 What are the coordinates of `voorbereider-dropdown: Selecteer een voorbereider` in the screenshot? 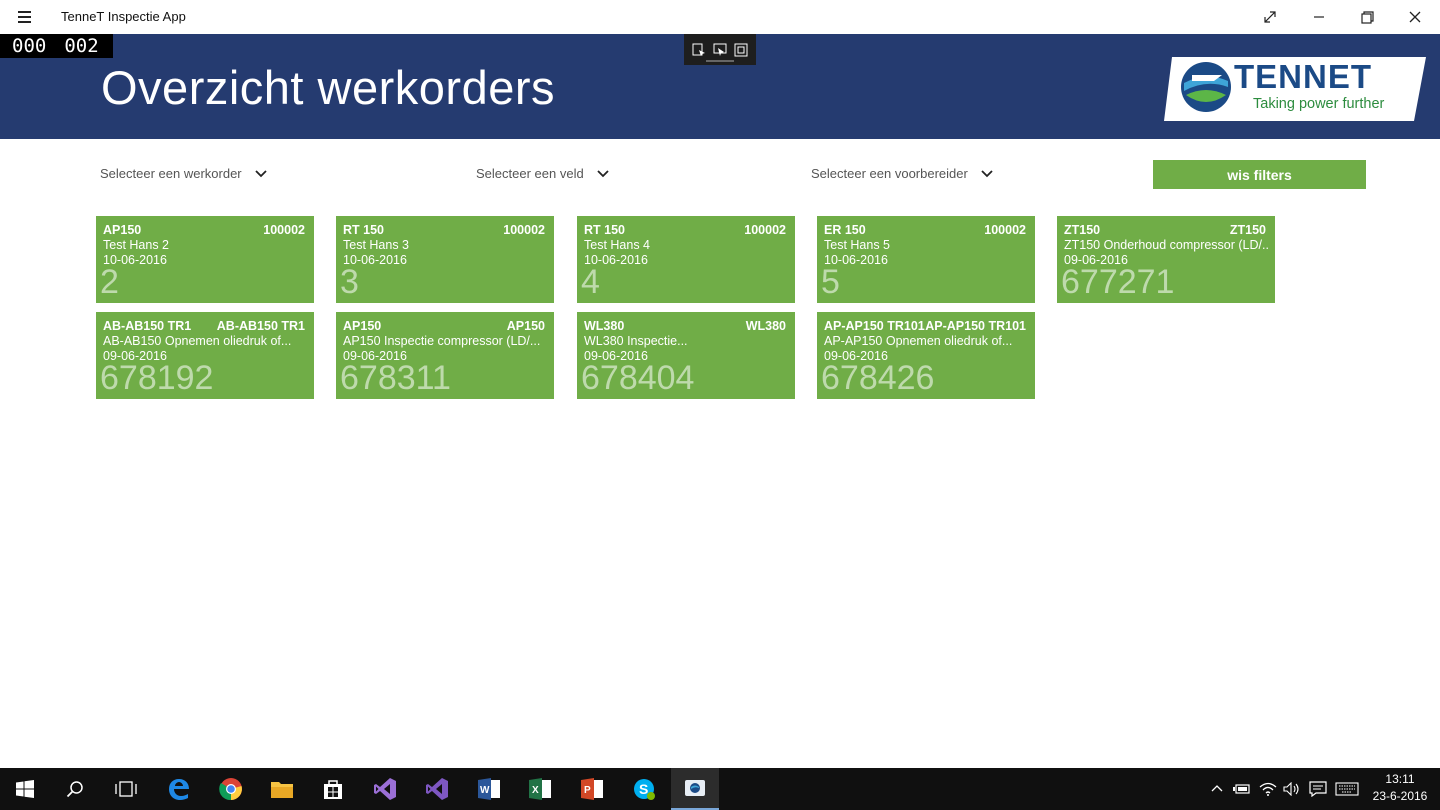 It's located at (902, 173).